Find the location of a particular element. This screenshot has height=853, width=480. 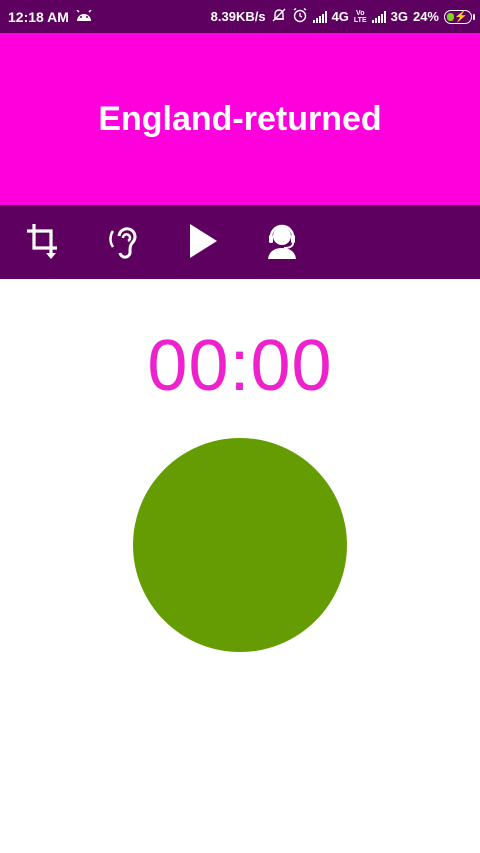

recording-timer: 00:00 is located at coordinates (240, 366).